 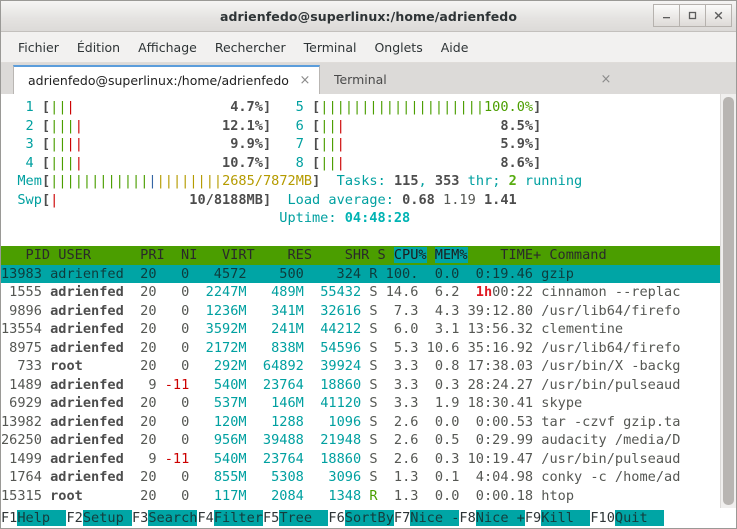 I want to click on fkey-number: F9, so click(x=533, y=518).